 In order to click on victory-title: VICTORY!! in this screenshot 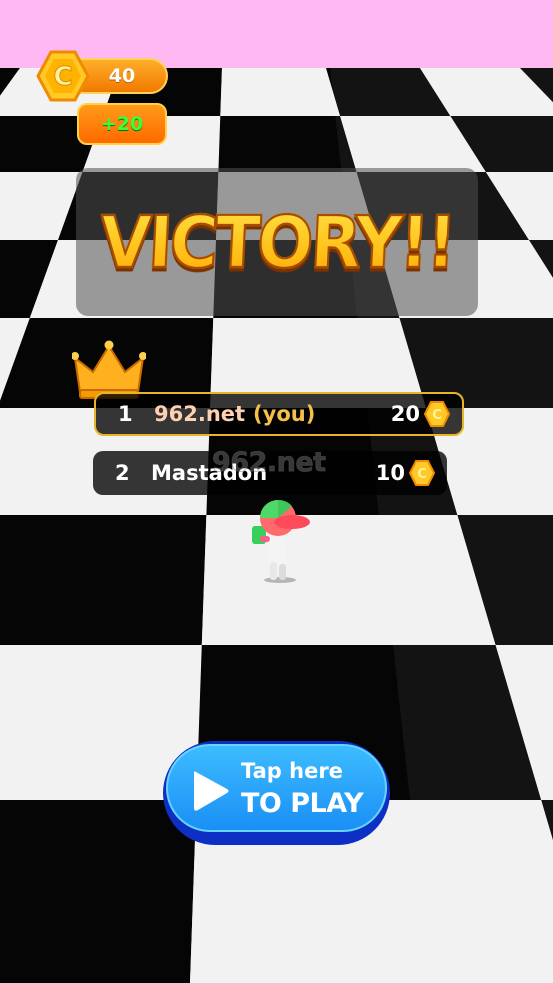, I will do `click(277, 242)`.